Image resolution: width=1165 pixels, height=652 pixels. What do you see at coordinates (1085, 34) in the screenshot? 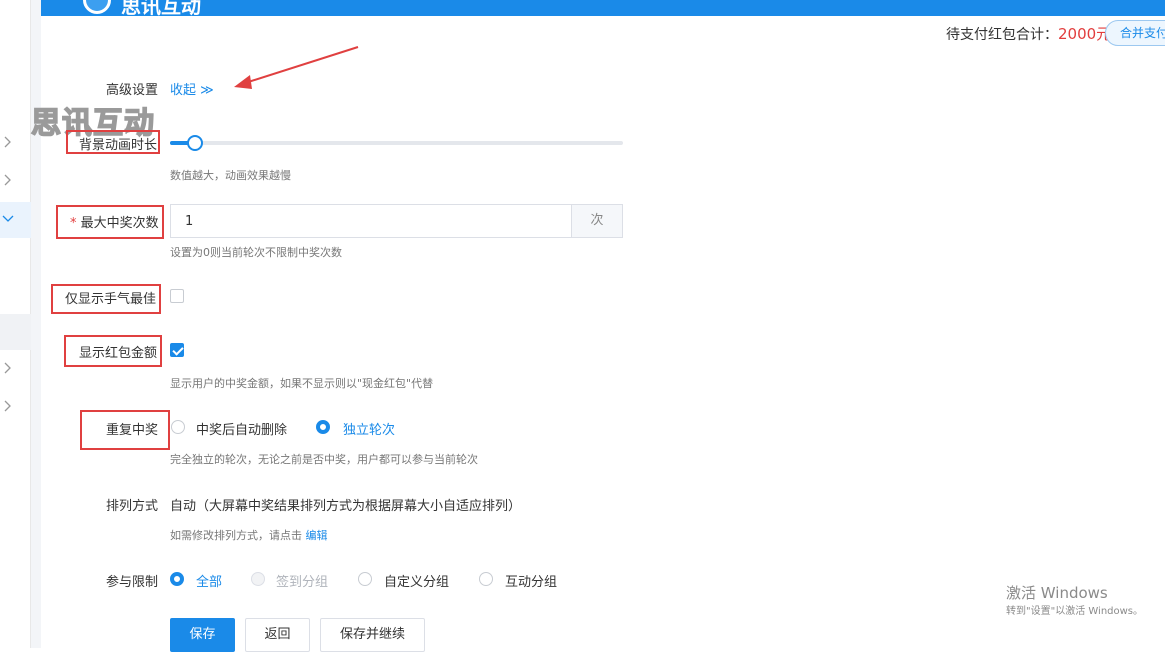
I see `pay-summary-amount: 2000元` at bounding box center [1085, 34].